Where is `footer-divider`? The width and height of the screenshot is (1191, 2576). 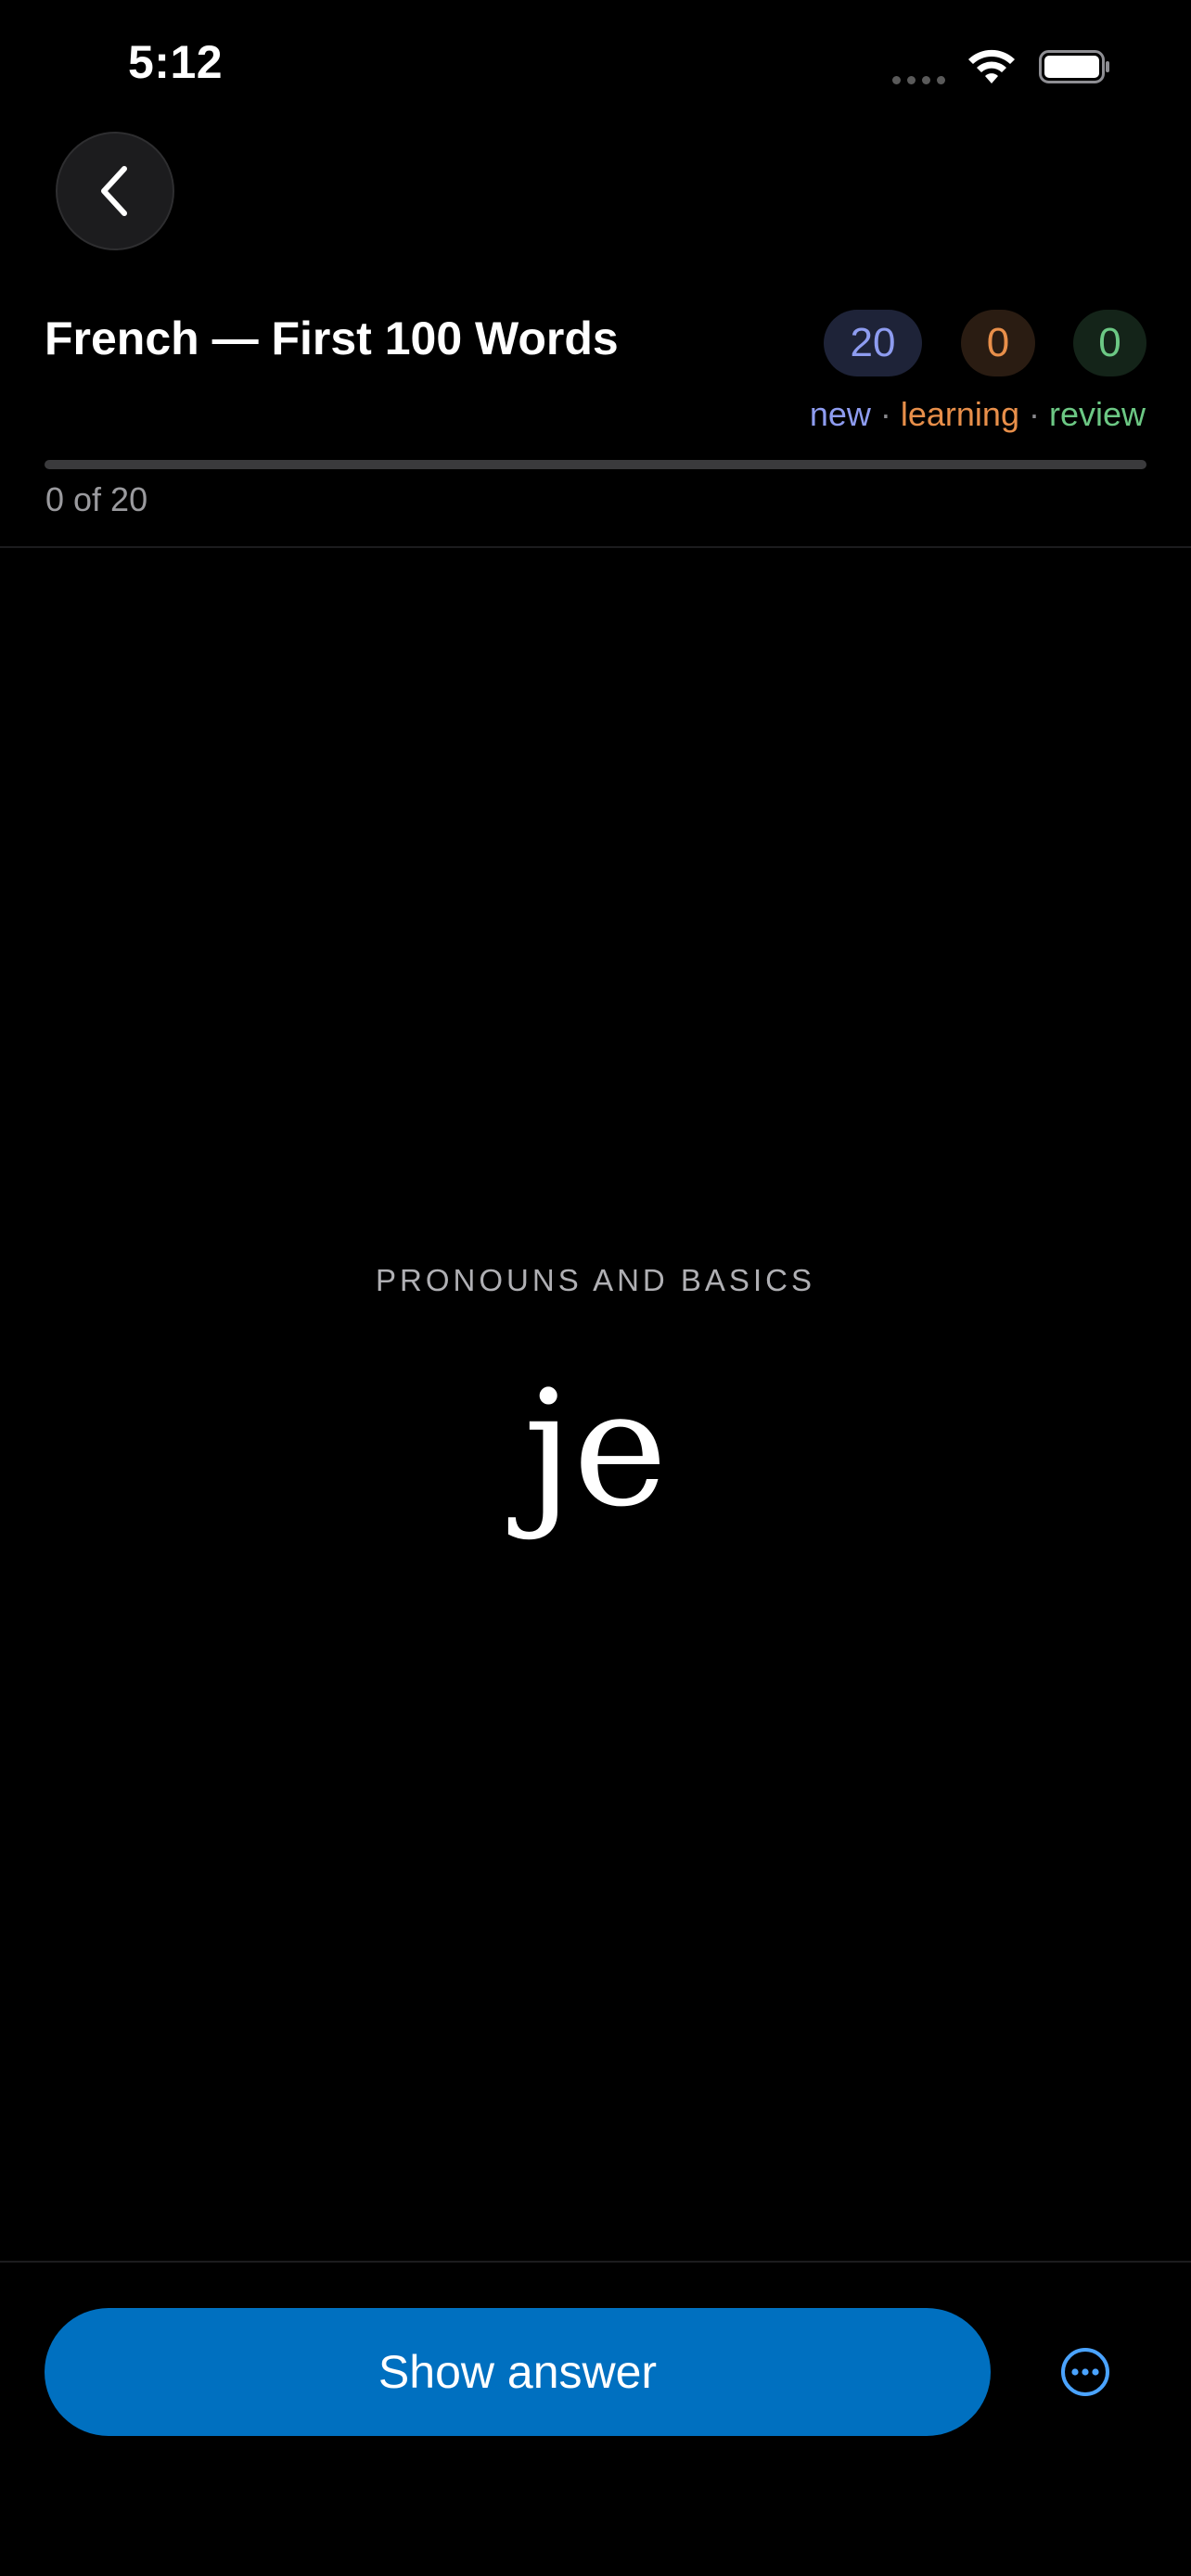 footer-divider is located at coordinates (595, 2262).